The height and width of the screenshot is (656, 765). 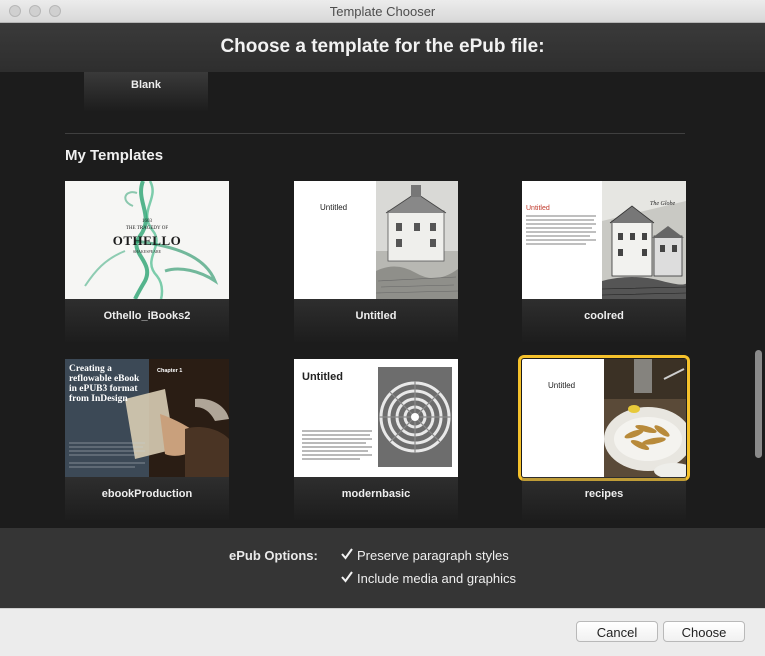 I want to click on template-recipes-thumbnail: Untitled, so click(x=604, y=418).